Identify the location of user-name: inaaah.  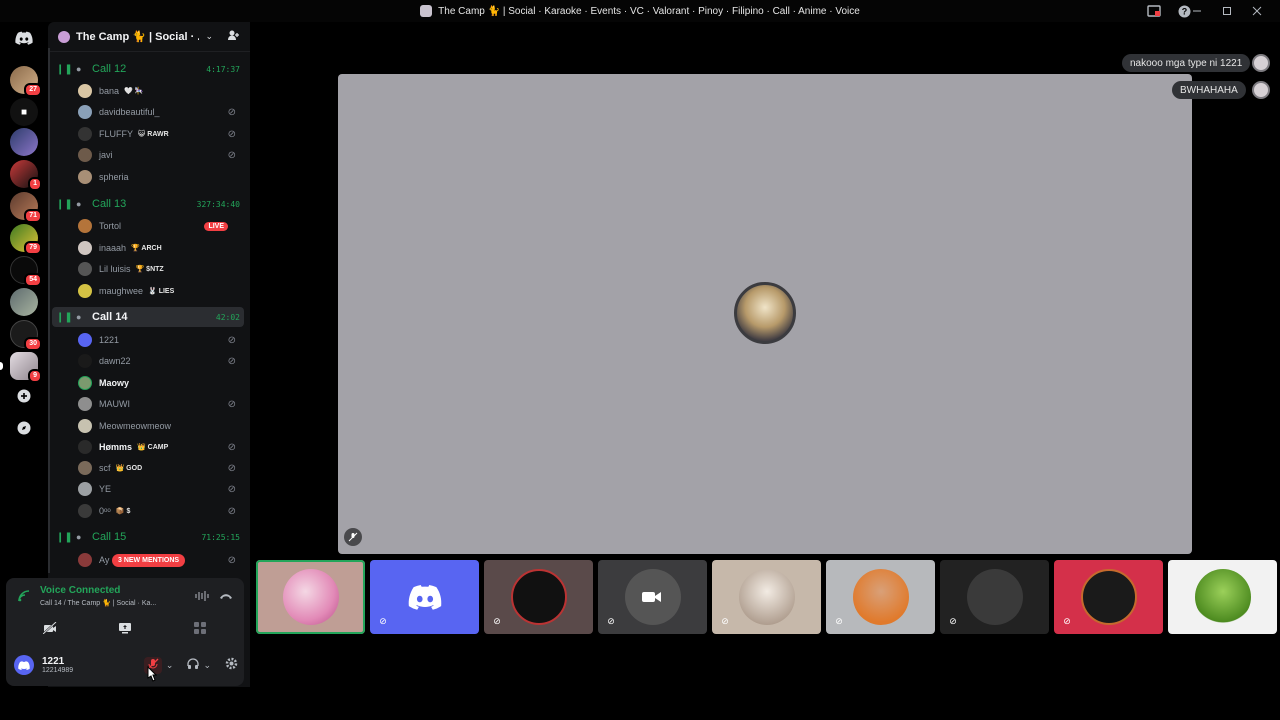
(113, 248).